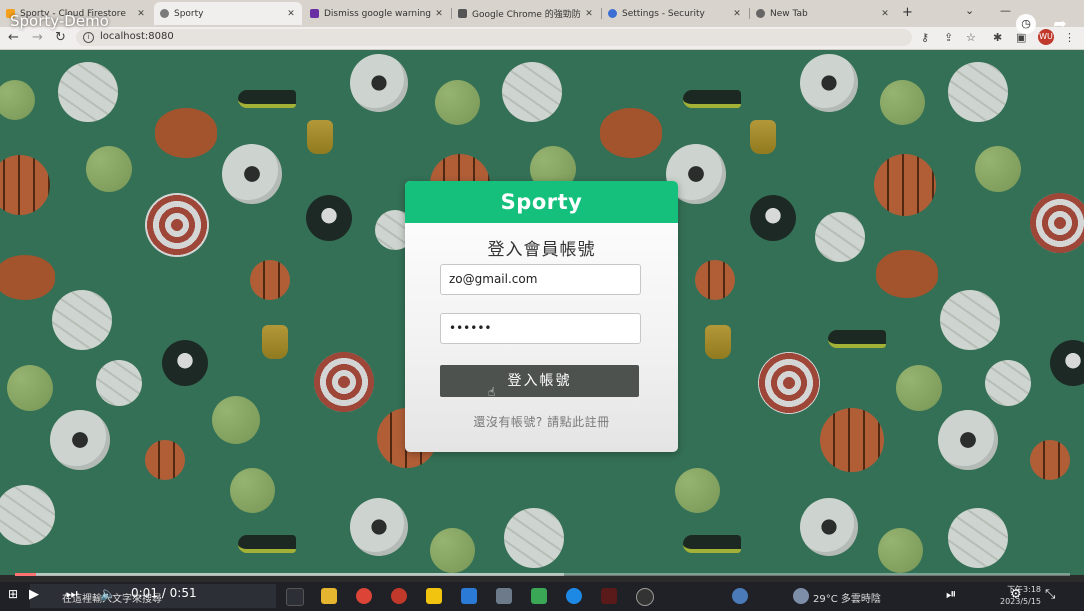  I want to click on autoplay-toggle-icon: ⏯, so click(951, 594).